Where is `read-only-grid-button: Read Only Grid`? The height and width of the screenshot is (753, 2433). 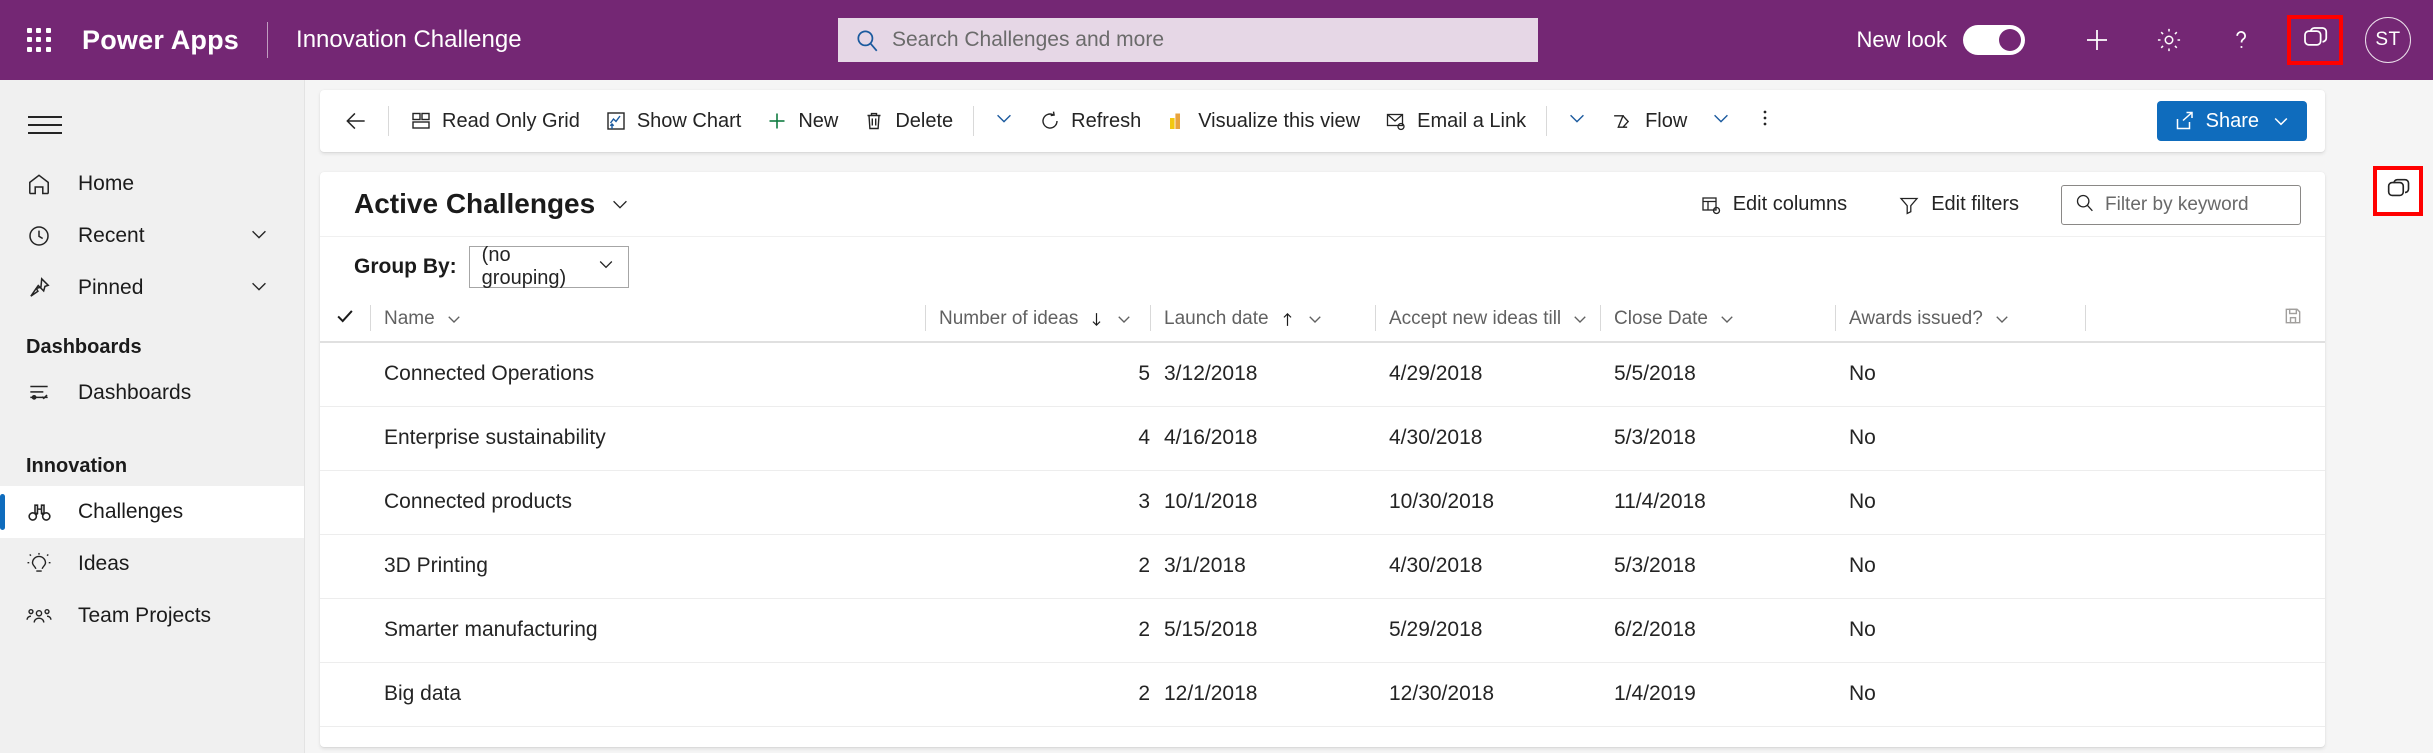
read-only-grid-button: Read Only Grid is located at coordinates (494, 121).